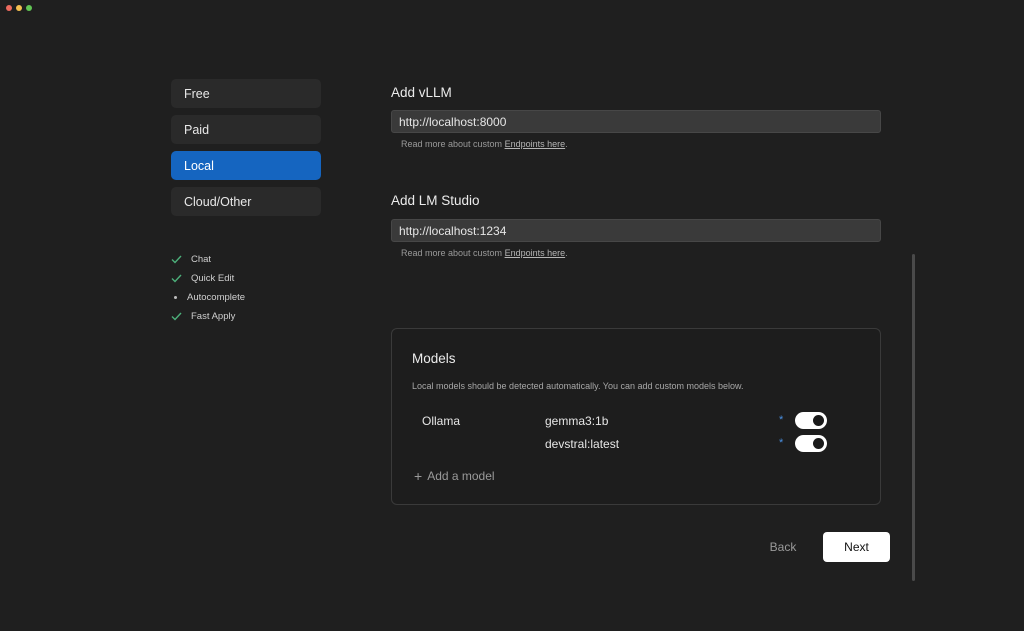 This screenshot has height=631, width=1024. Describe the element at coordinates (582, 444) in the screenshot. I see `model-name: devstral:latest` at that location.